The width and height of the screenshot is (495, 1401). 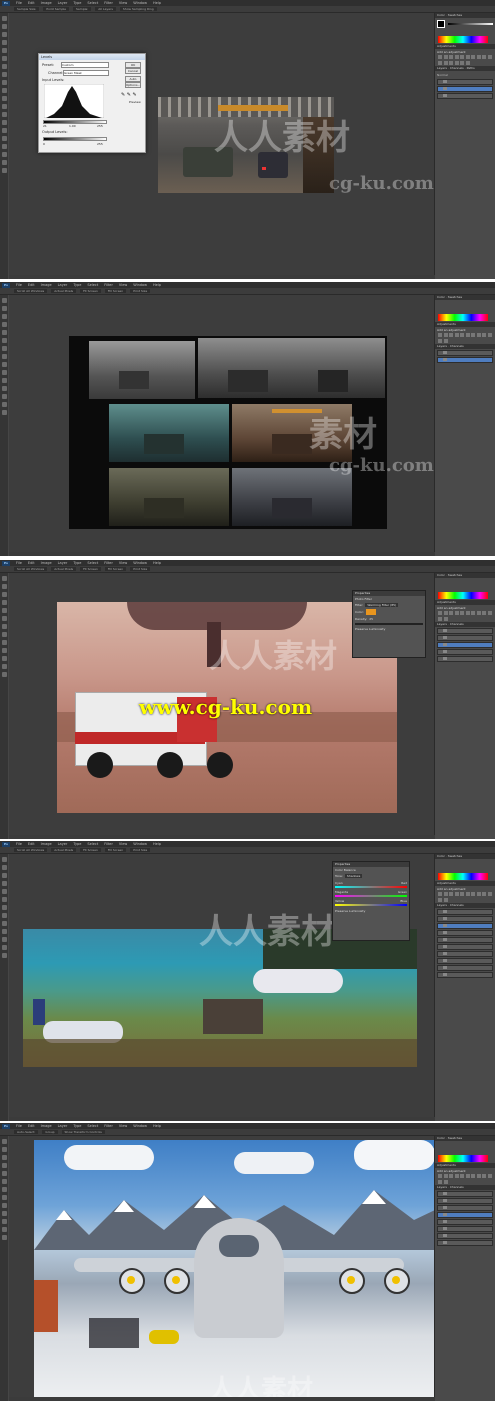 I want to click on auto-select-mode: Group, so click(x=50, y=1132).